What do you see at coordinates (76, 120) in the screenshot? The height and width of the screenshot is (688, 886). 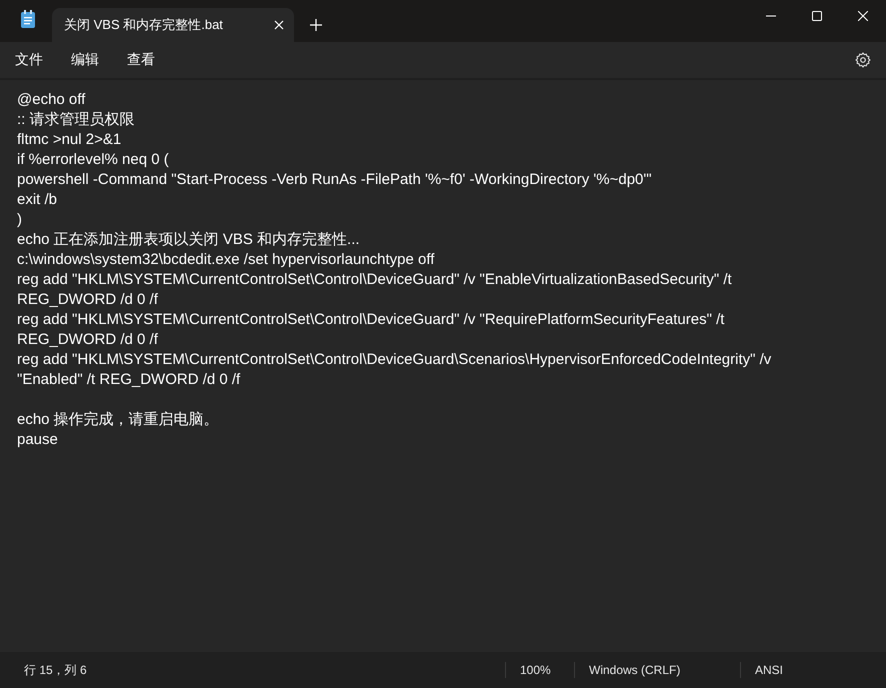 I see `code-line: :: 请求管理员权限` at bounding box center [76, 120].